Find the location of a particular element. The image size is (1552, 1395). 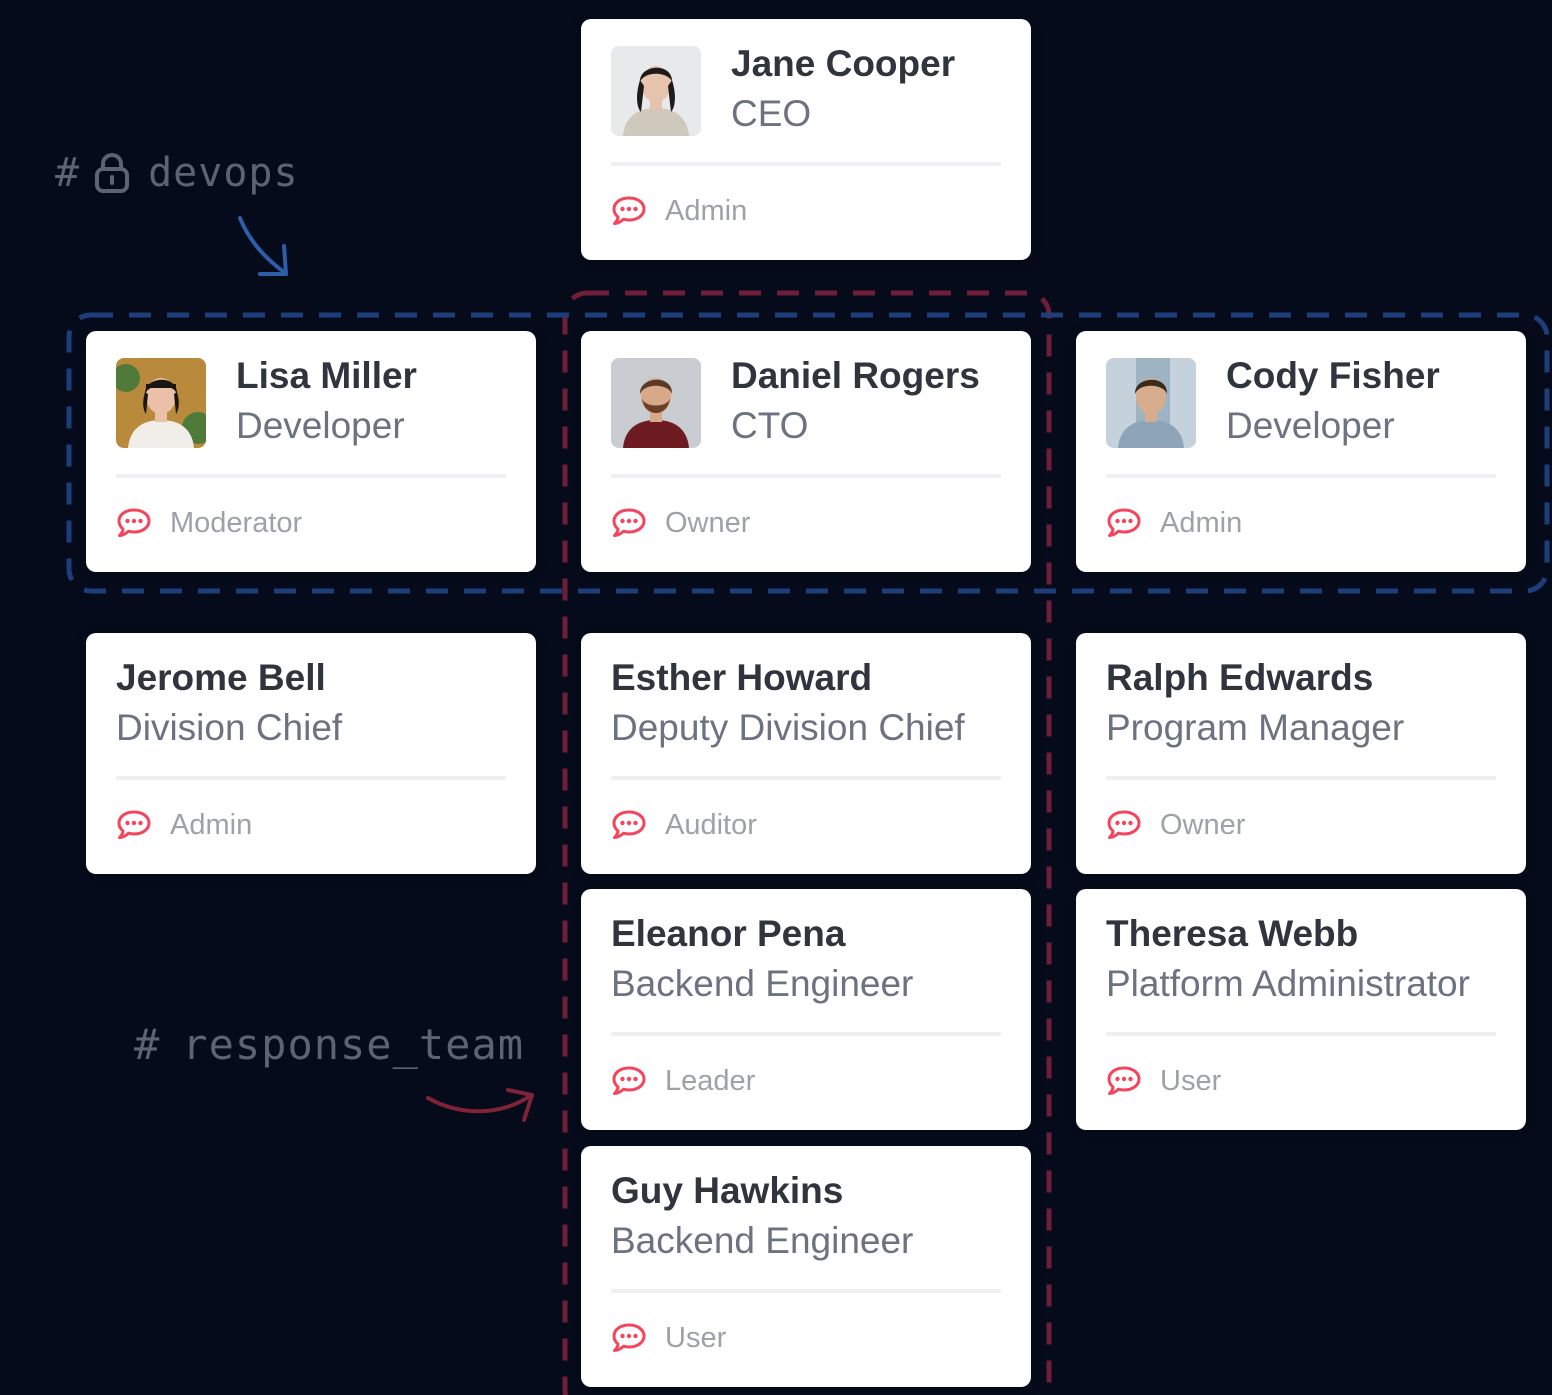

person-title: Deputy Division Chief is located at coordinates (788, 727).